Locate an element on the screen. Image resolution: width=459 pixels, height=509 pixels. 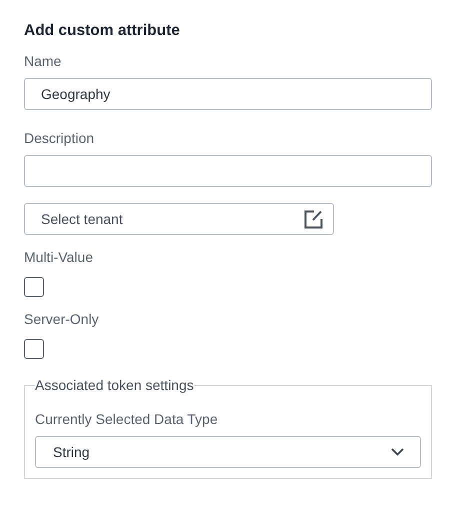
checkbox-label: Server-Only is located at coordinates (61, 319).